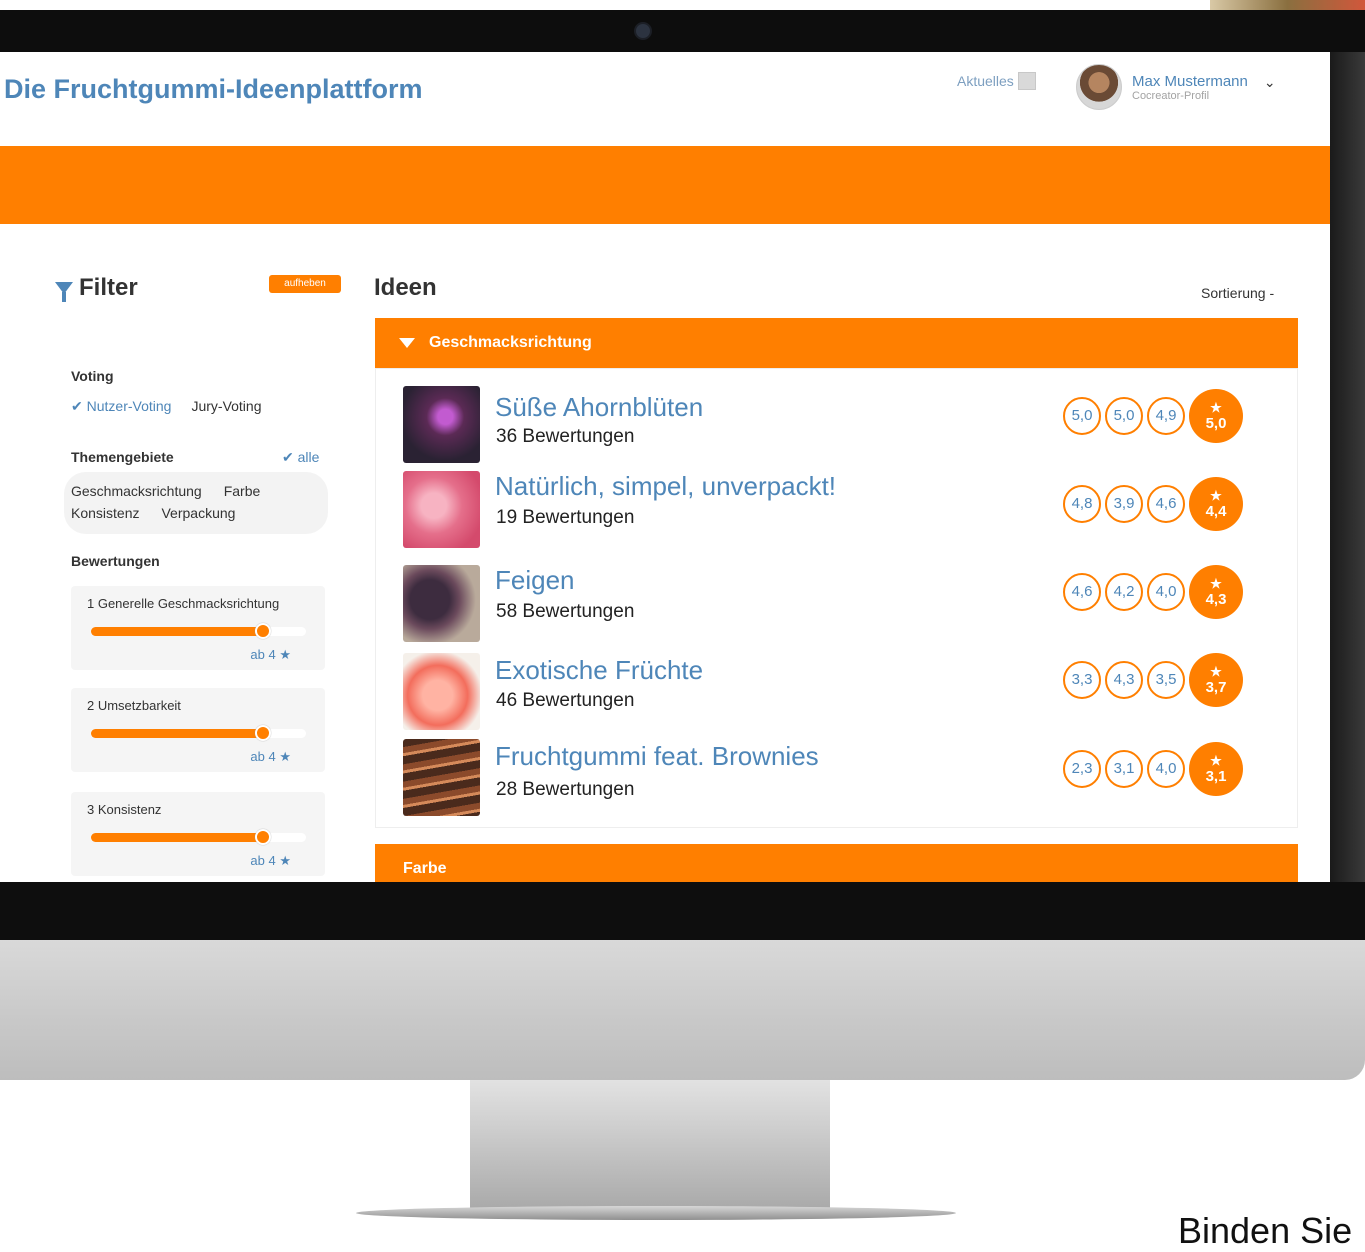  I want to click on idea-rating-count: 58 Bewertungen, so click(565, 611).